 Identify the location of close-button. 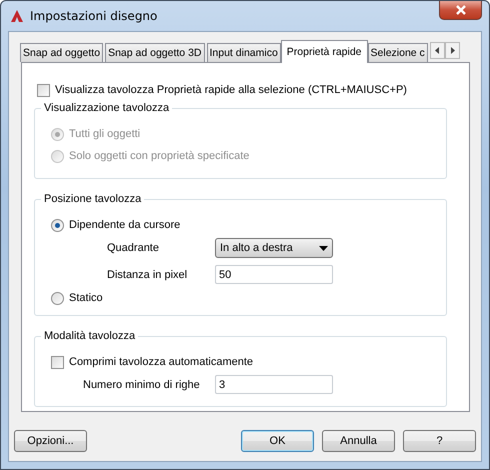
(460, 10).